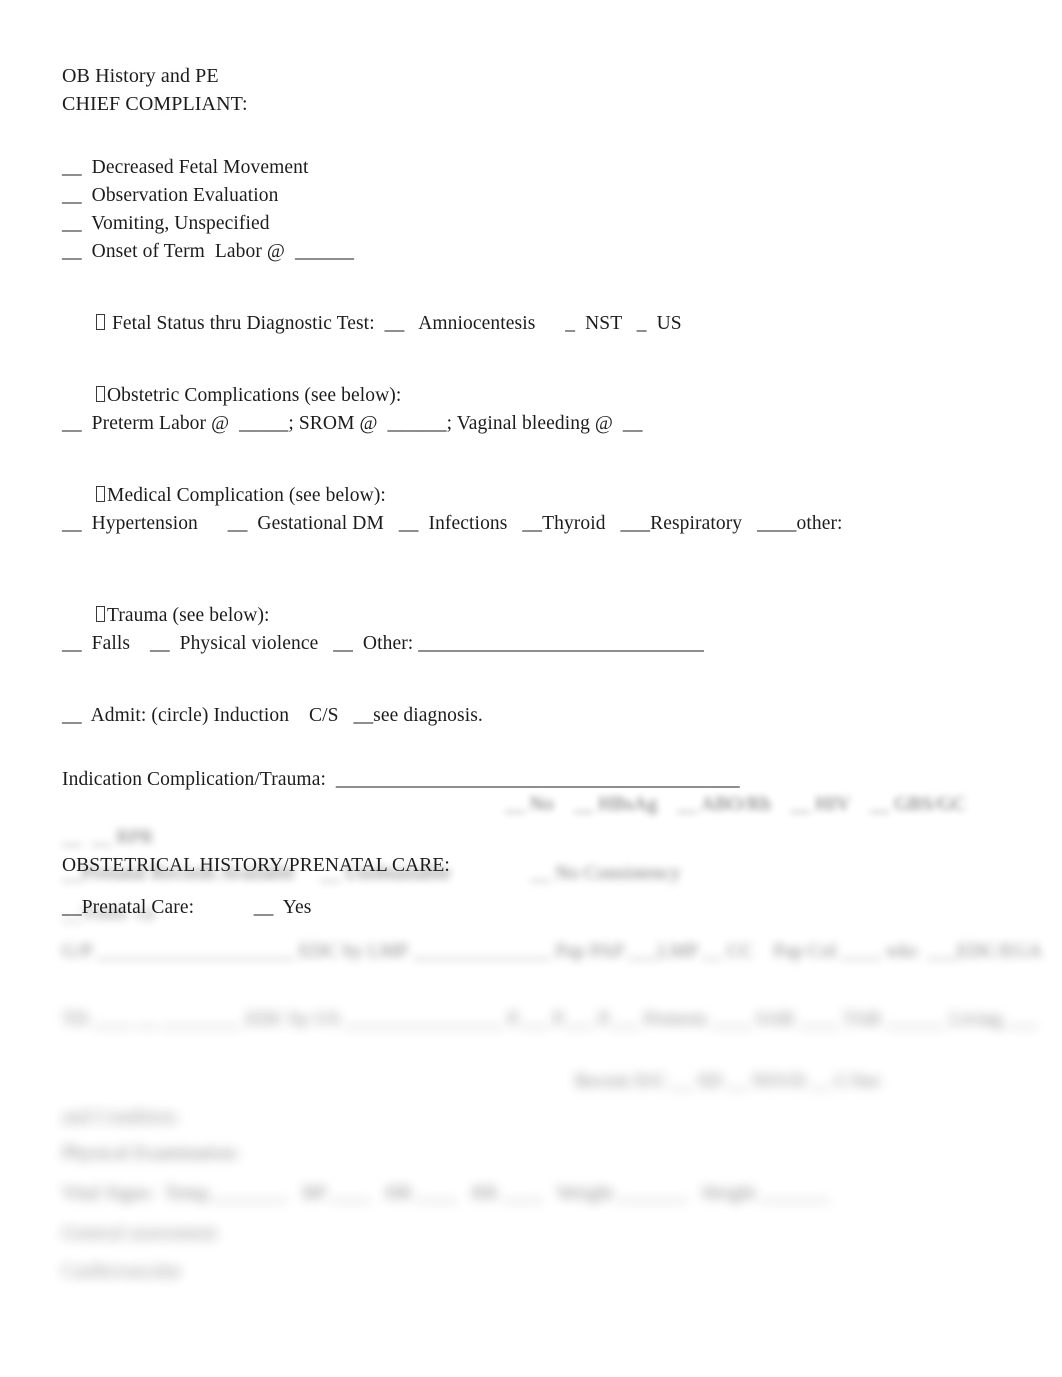  I want to click on chief-complaint-heading: CHIEF COMPLIANT:, so click(155, 104).